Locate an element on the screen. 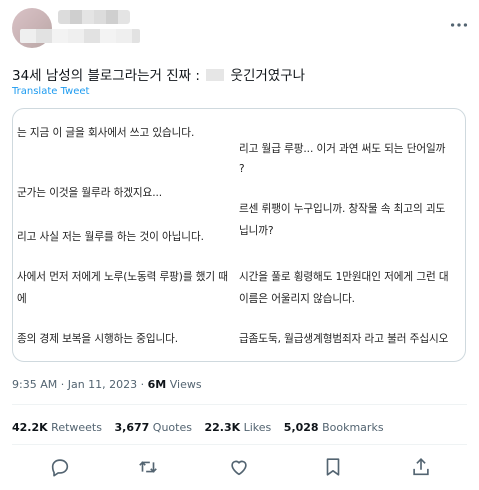 Image resolution: width=479 pixels, height=490 pixels. handle-redacted is located at coordinates (80, 36).